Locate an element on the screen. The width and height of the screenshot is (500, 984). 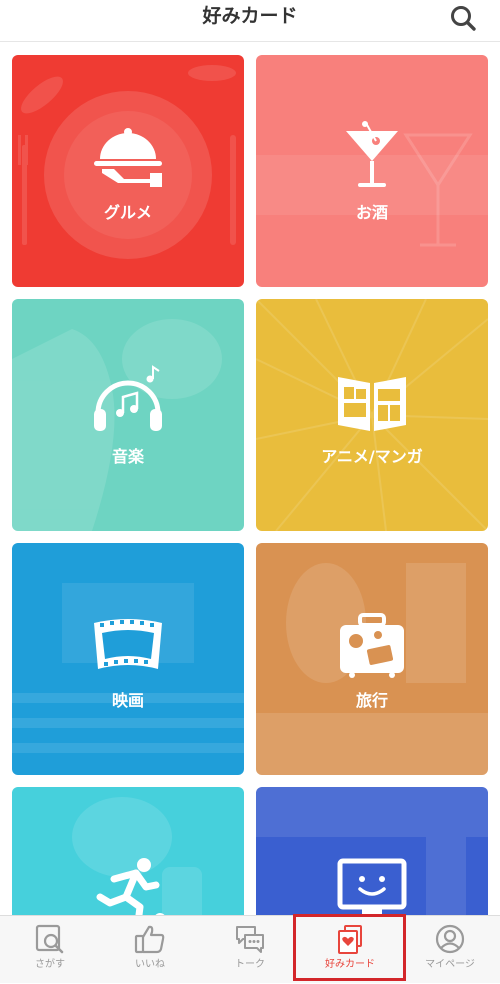
card-label: お酒 is located at coordinates (371, 212).